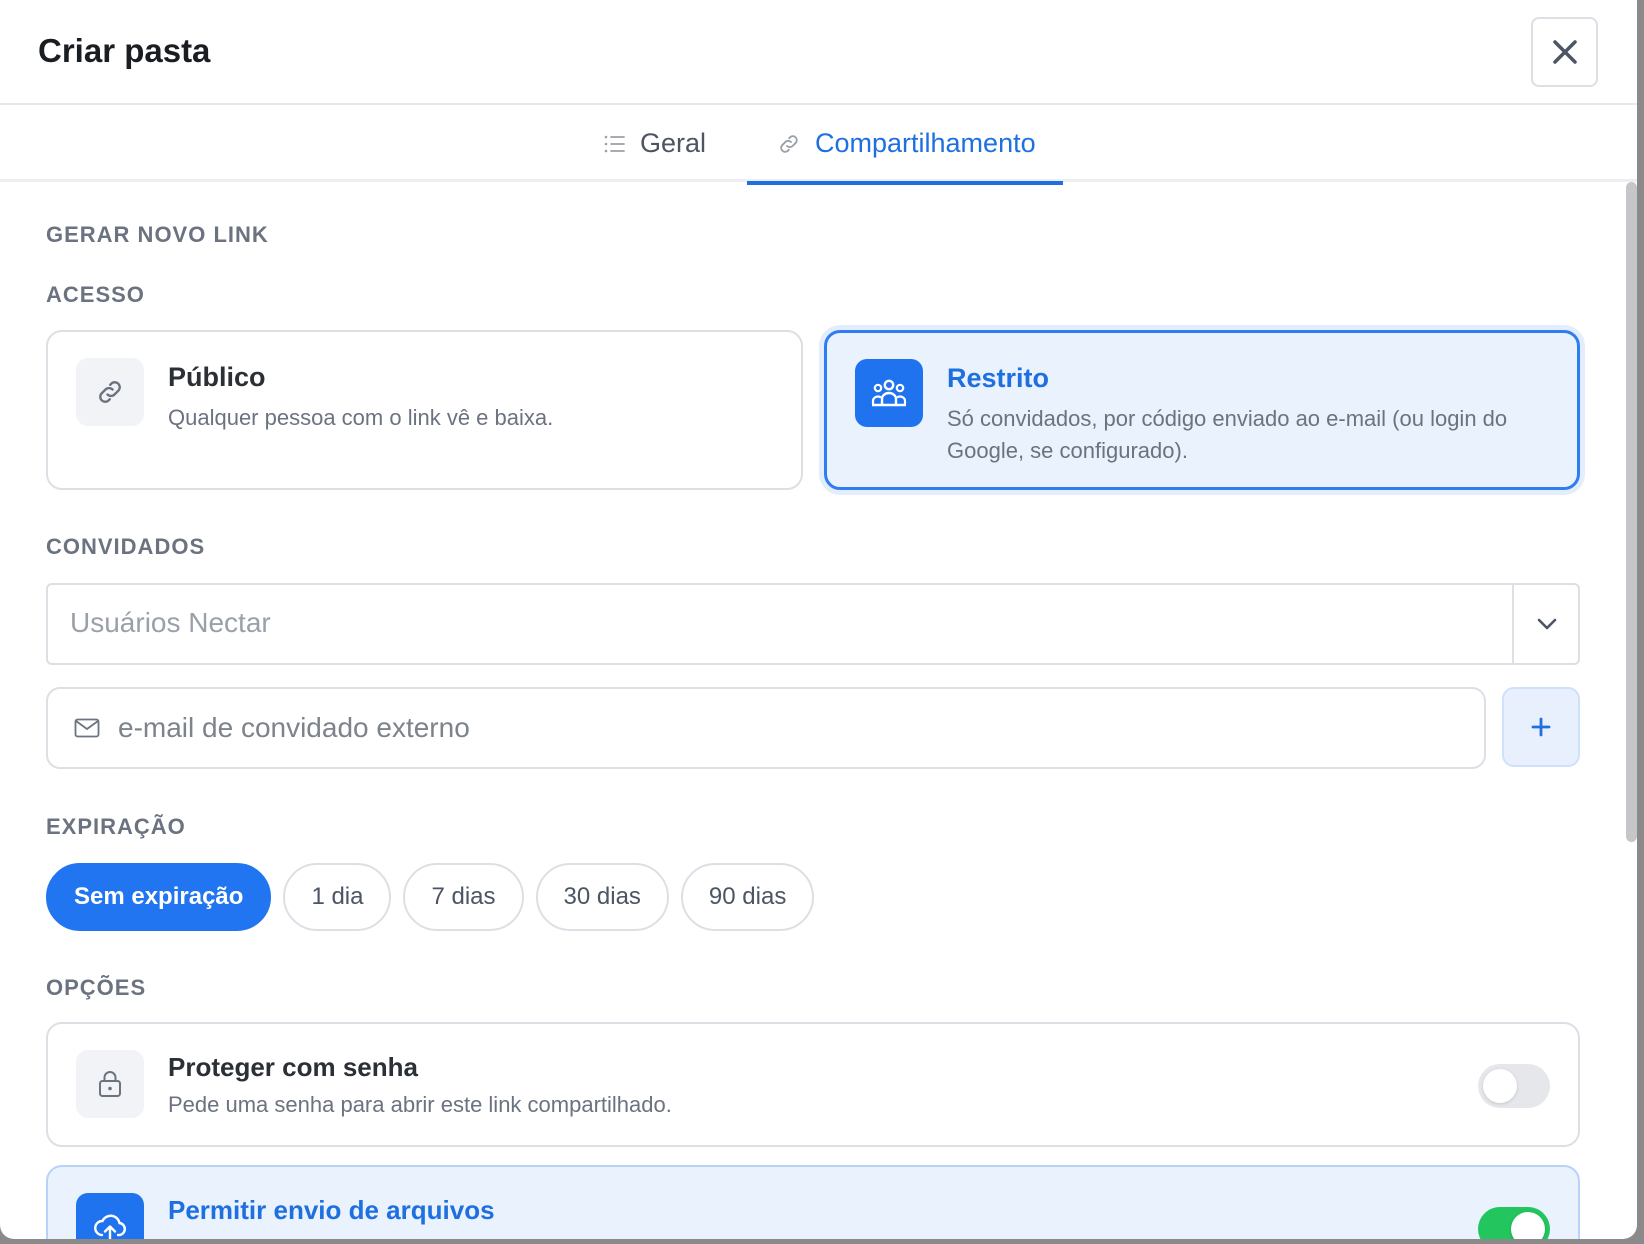  What do you see at coordinates (889, 393) in the screenshot?
I see `users-icon` at bounding box center [889, 393].